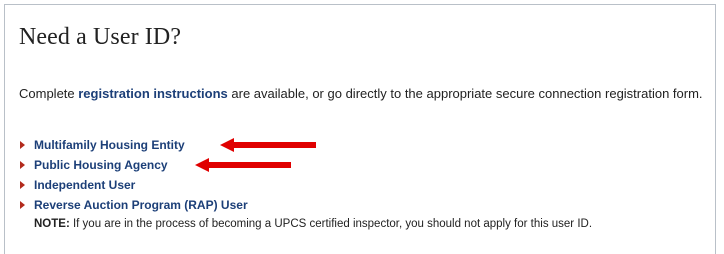 This screenshot has height=254, width=724. I want to click on page-title: Need a User ID?, so click(100, 37).